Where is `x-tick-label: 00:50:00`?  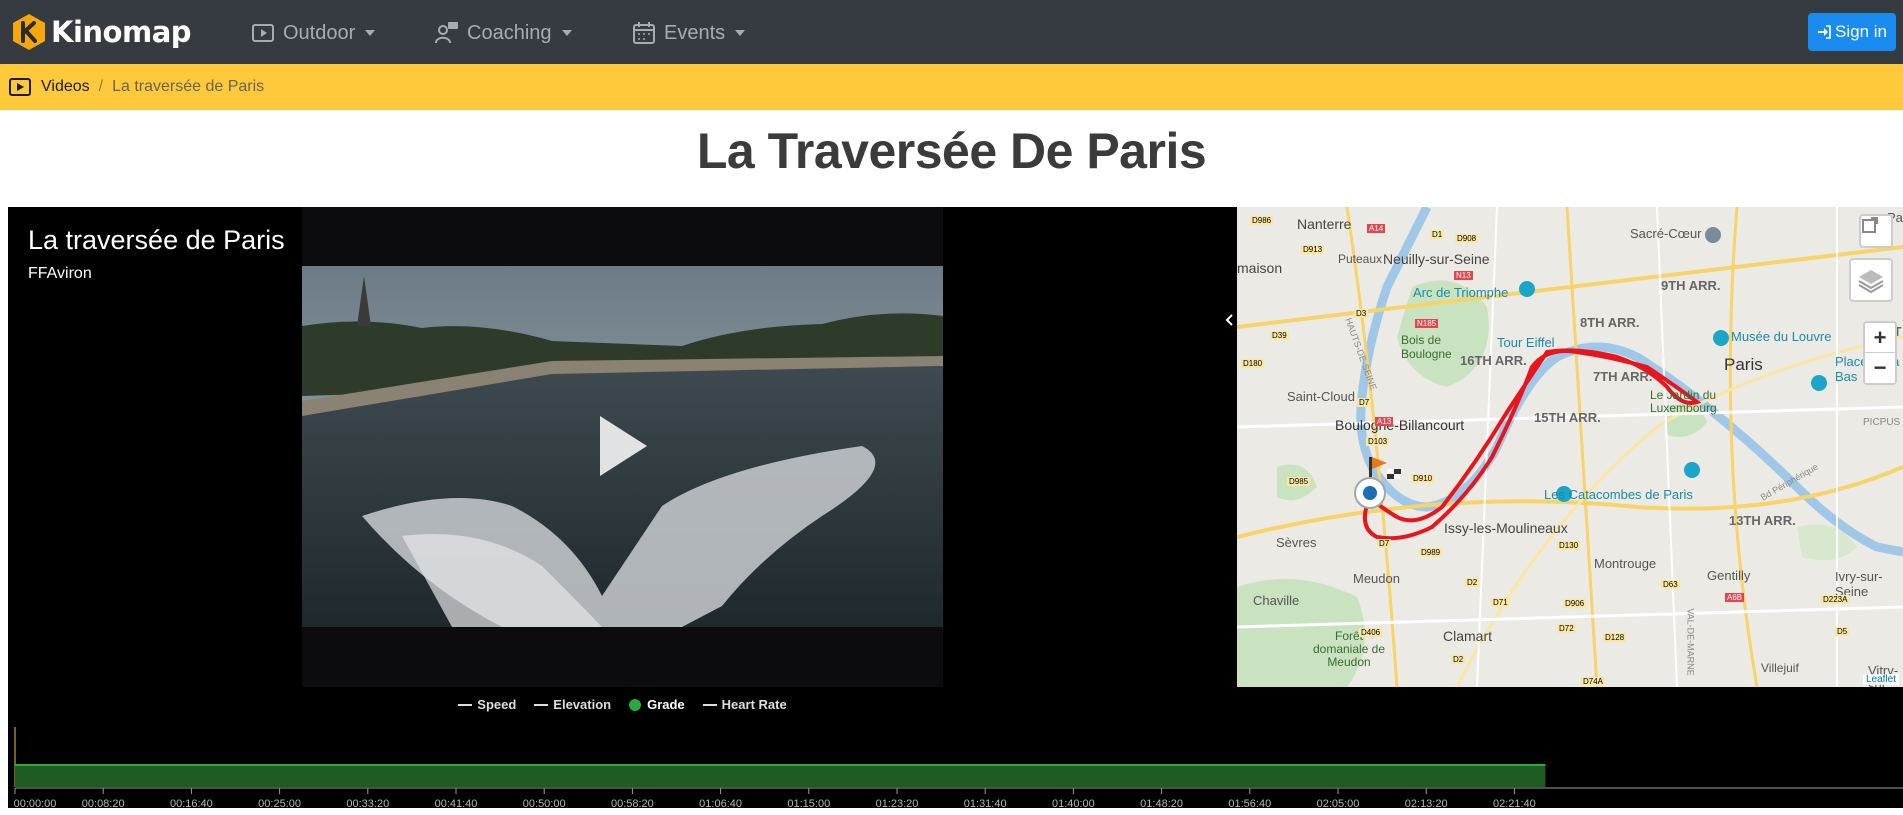
x-tick-label: 00:50:00 is located at coordinates (544, 804).